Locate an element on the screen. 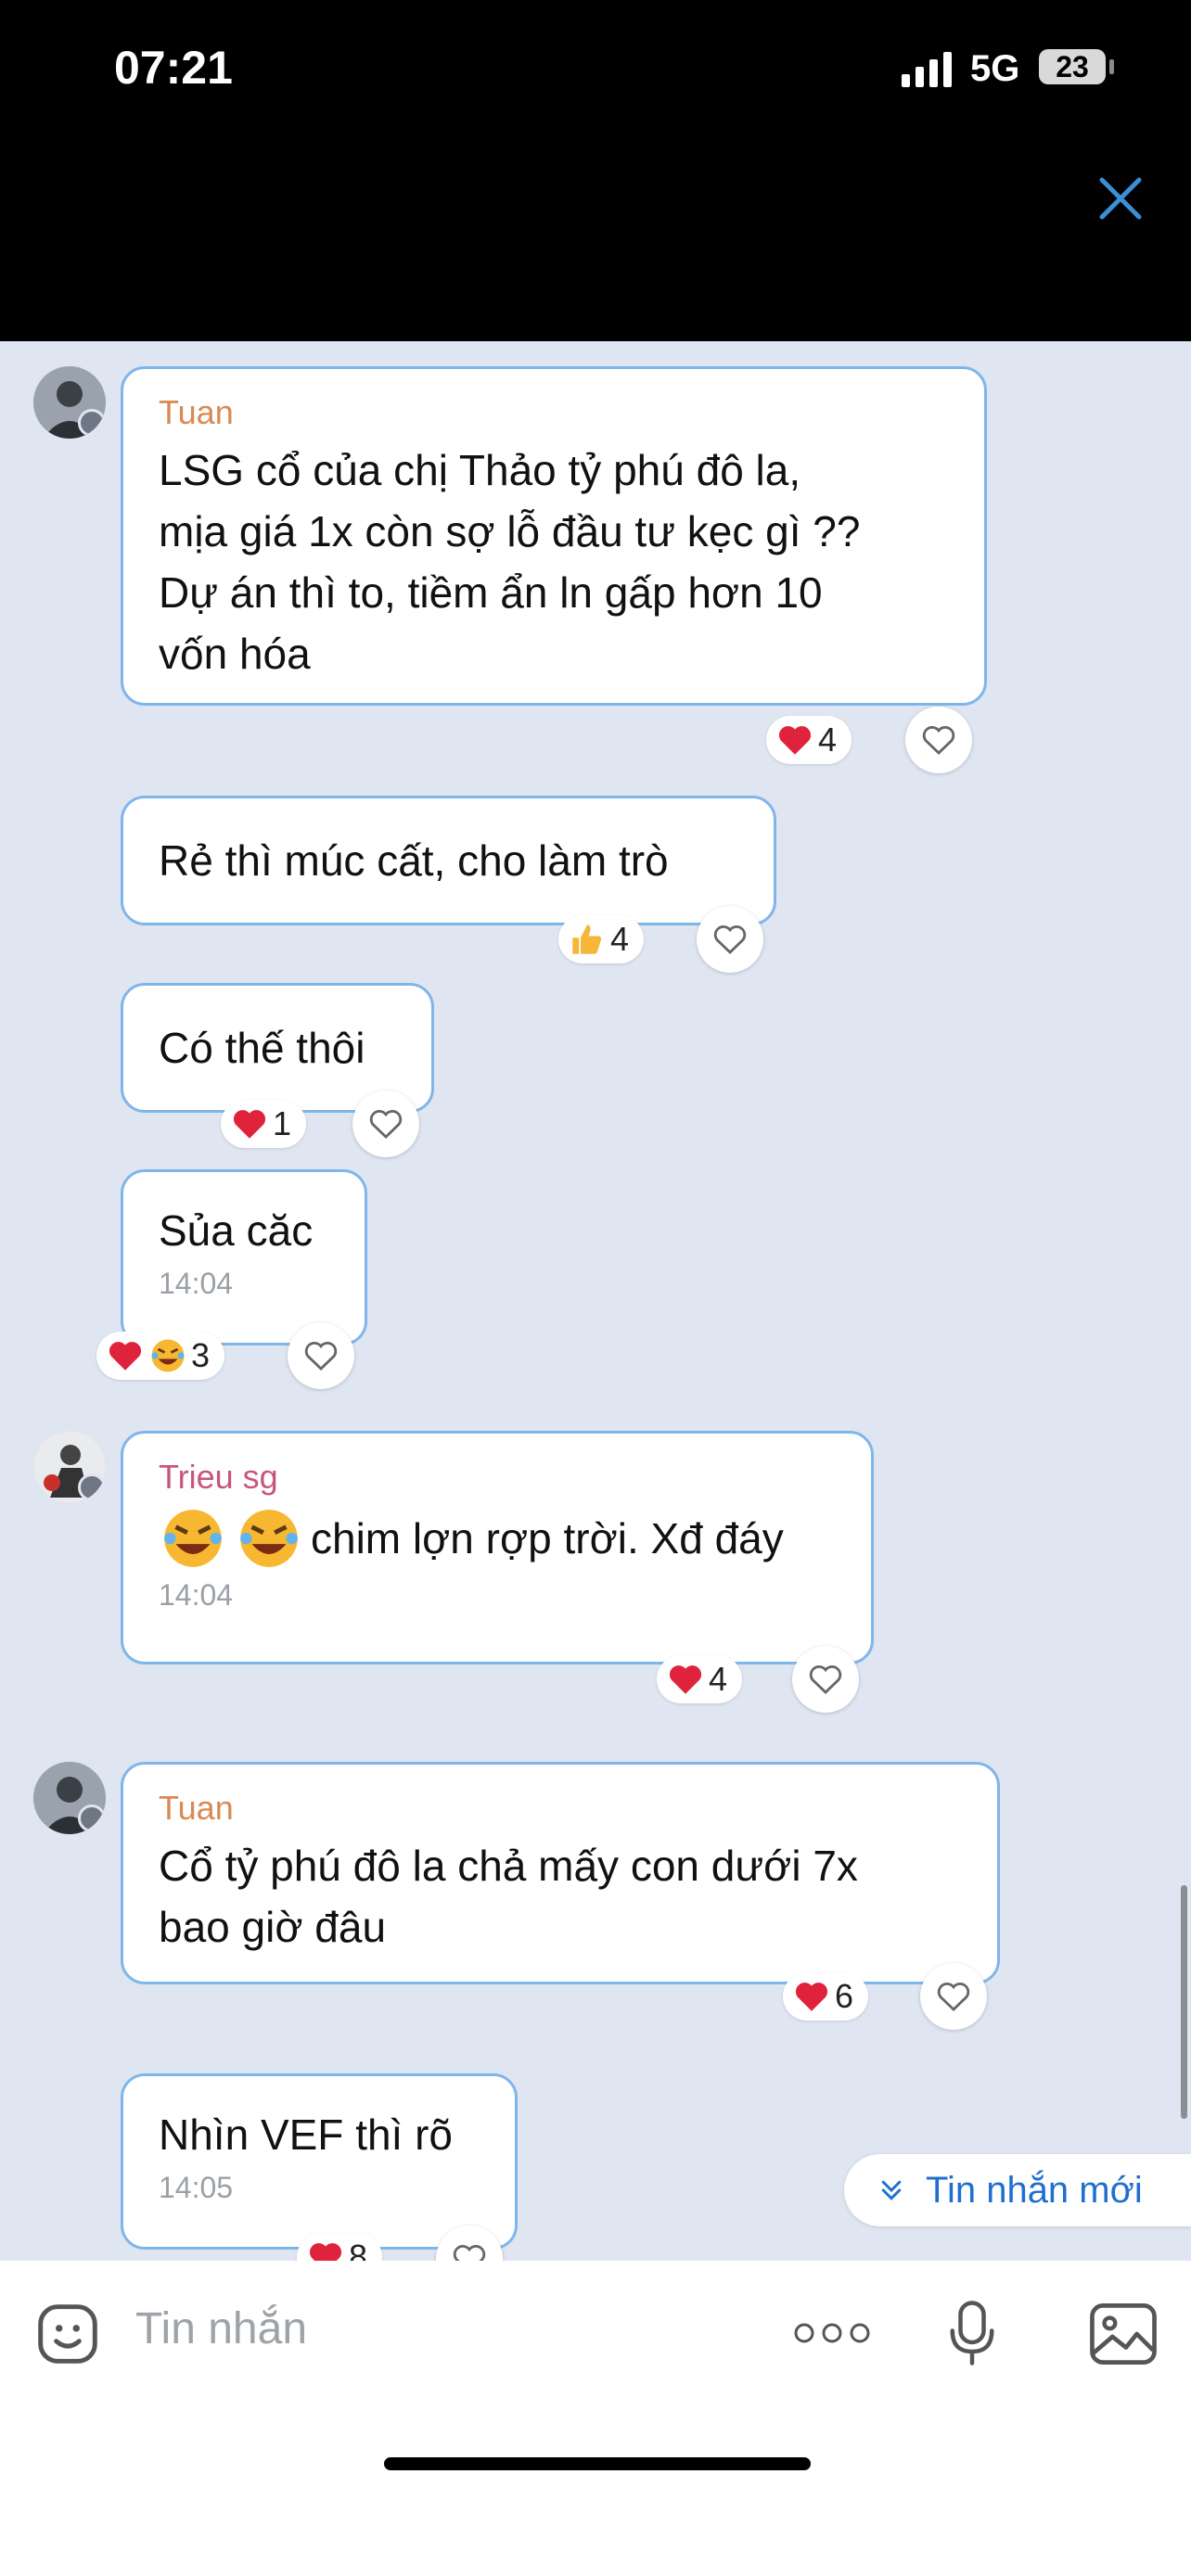 The image size is (1191, 2576). home-indicator is located at coordinates (597, 2463).